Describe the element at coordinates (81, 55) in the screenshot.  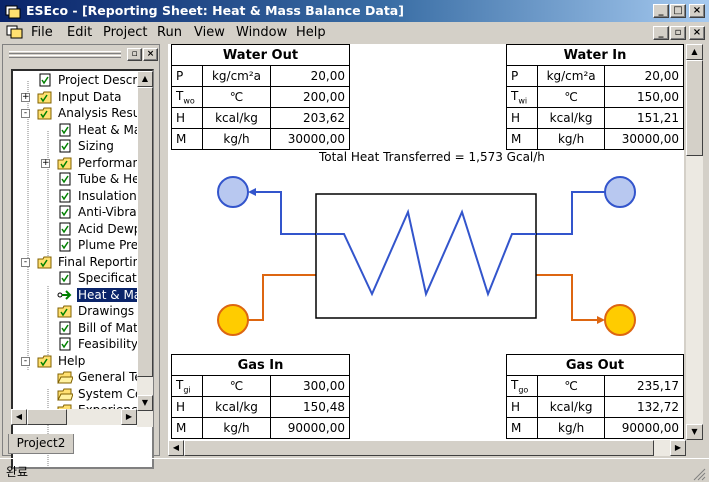
I see `panel-header: ▫ ×` at that location.